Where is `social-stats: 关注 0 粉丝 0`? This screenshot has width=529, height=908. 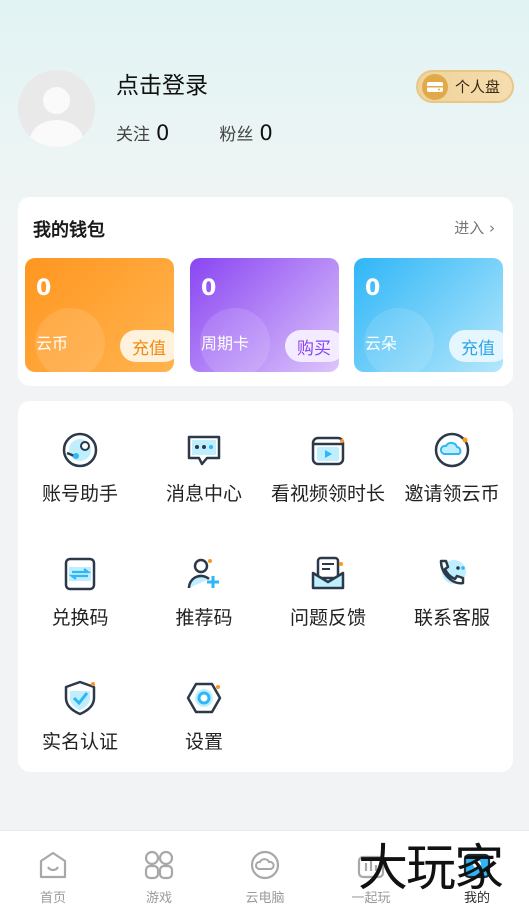 social-stats: 关注 0 粉丝 0 is located at coordinates (194, 132).